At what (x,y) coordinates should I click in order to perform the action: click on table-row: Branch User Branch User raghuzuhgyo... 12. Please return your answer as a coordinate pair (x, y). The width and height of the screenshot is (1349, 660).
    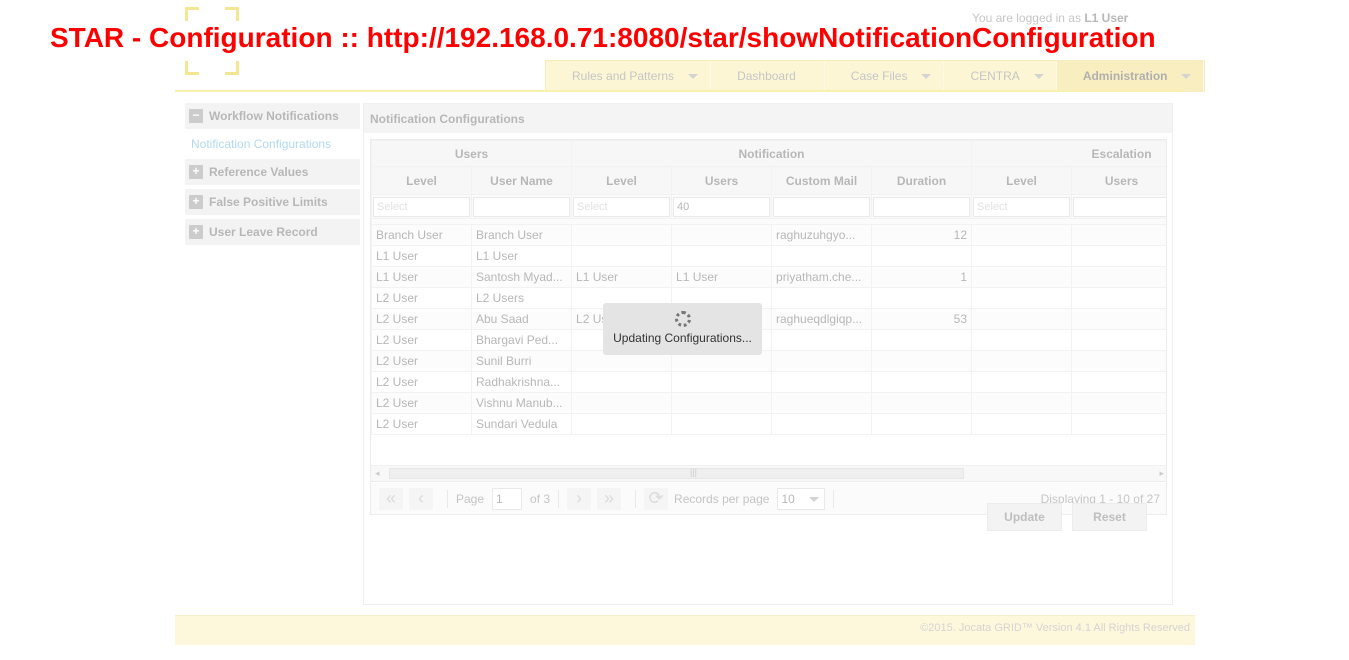
    Looking at the image, I should click on (768, 235).